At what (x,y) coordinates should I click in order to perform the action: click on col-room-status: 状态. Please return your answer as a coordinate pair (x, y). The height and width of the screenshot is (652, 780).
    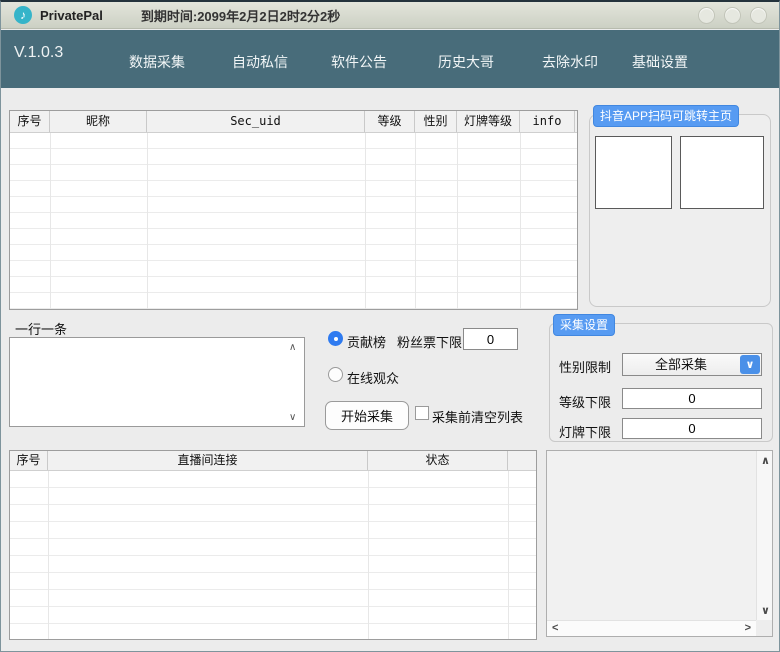
    Looking at the image, I should click on (438, 460).